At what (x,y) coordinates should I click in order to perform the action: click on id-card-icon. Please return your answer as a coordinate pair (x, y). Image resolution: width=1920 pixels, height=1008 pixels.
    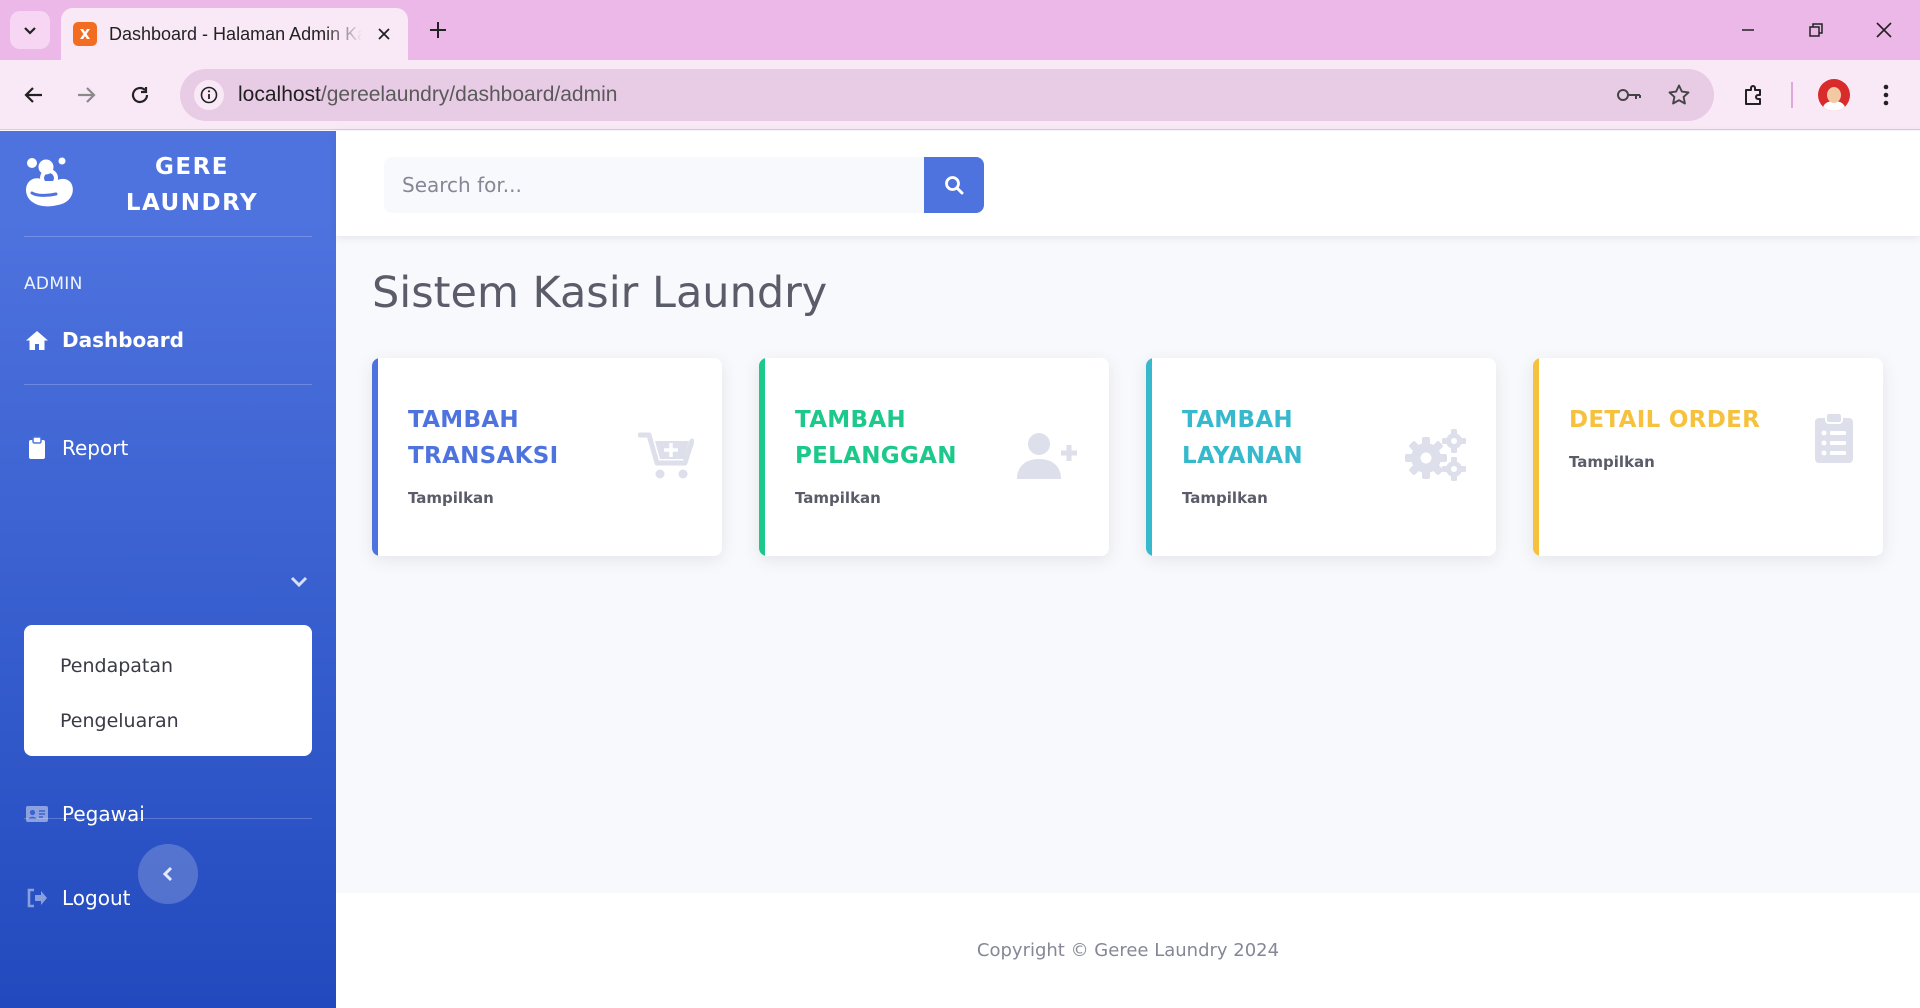
    Looking at the image, I should click on (37, 814).